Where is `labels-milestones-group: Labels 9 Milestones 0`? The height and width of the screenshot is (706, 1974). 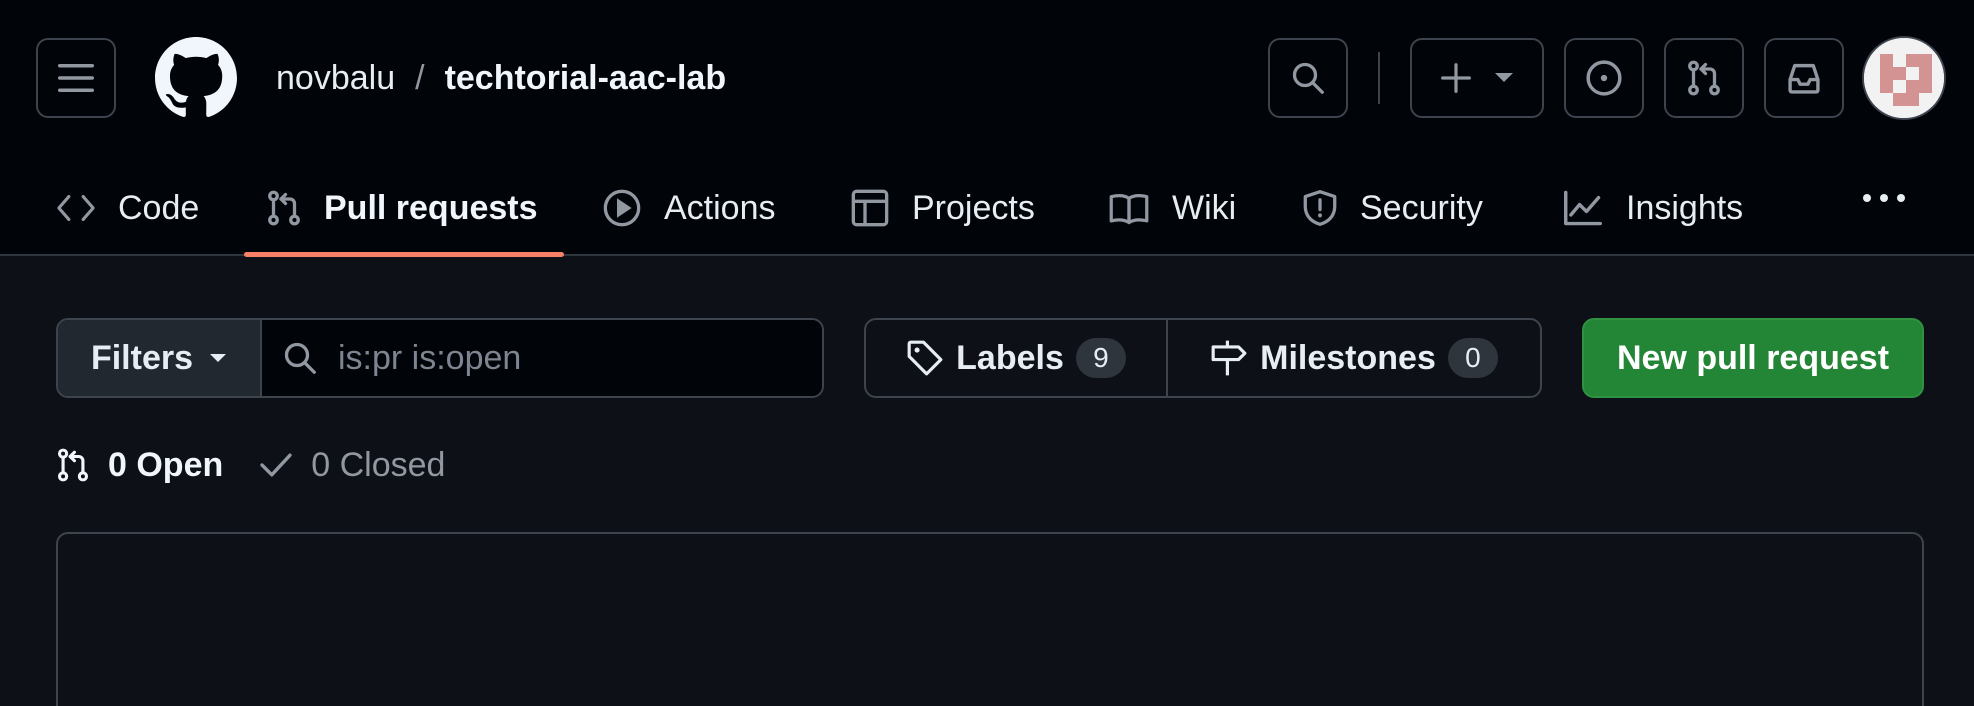
labels-milestones-group: Labels 9 Milestones 0 is located at coordinates (1203, 358).